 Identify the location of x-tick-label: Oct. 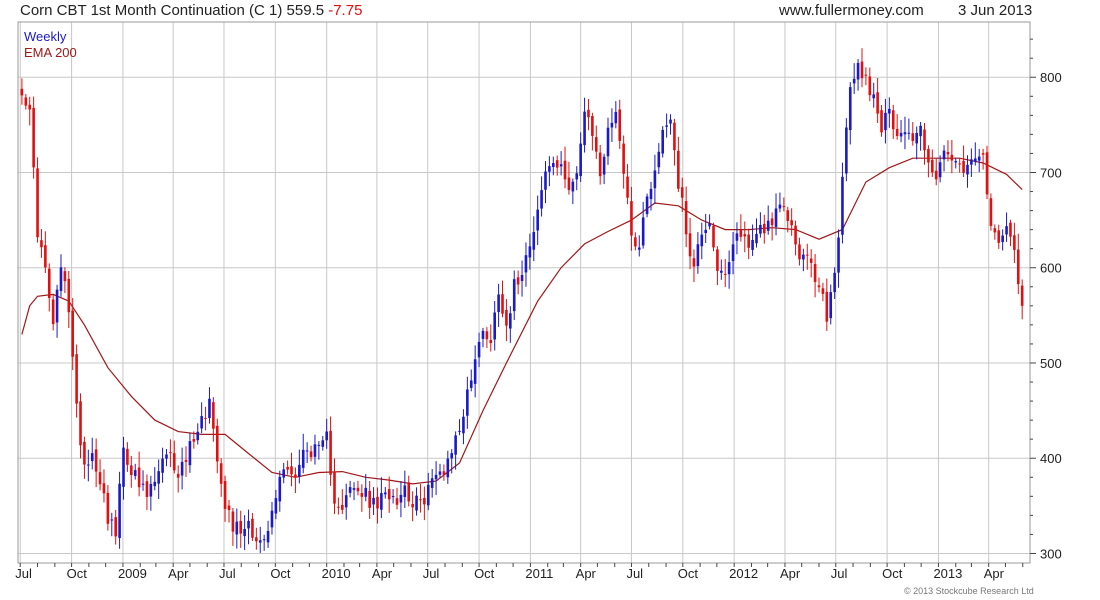
(280, 573).